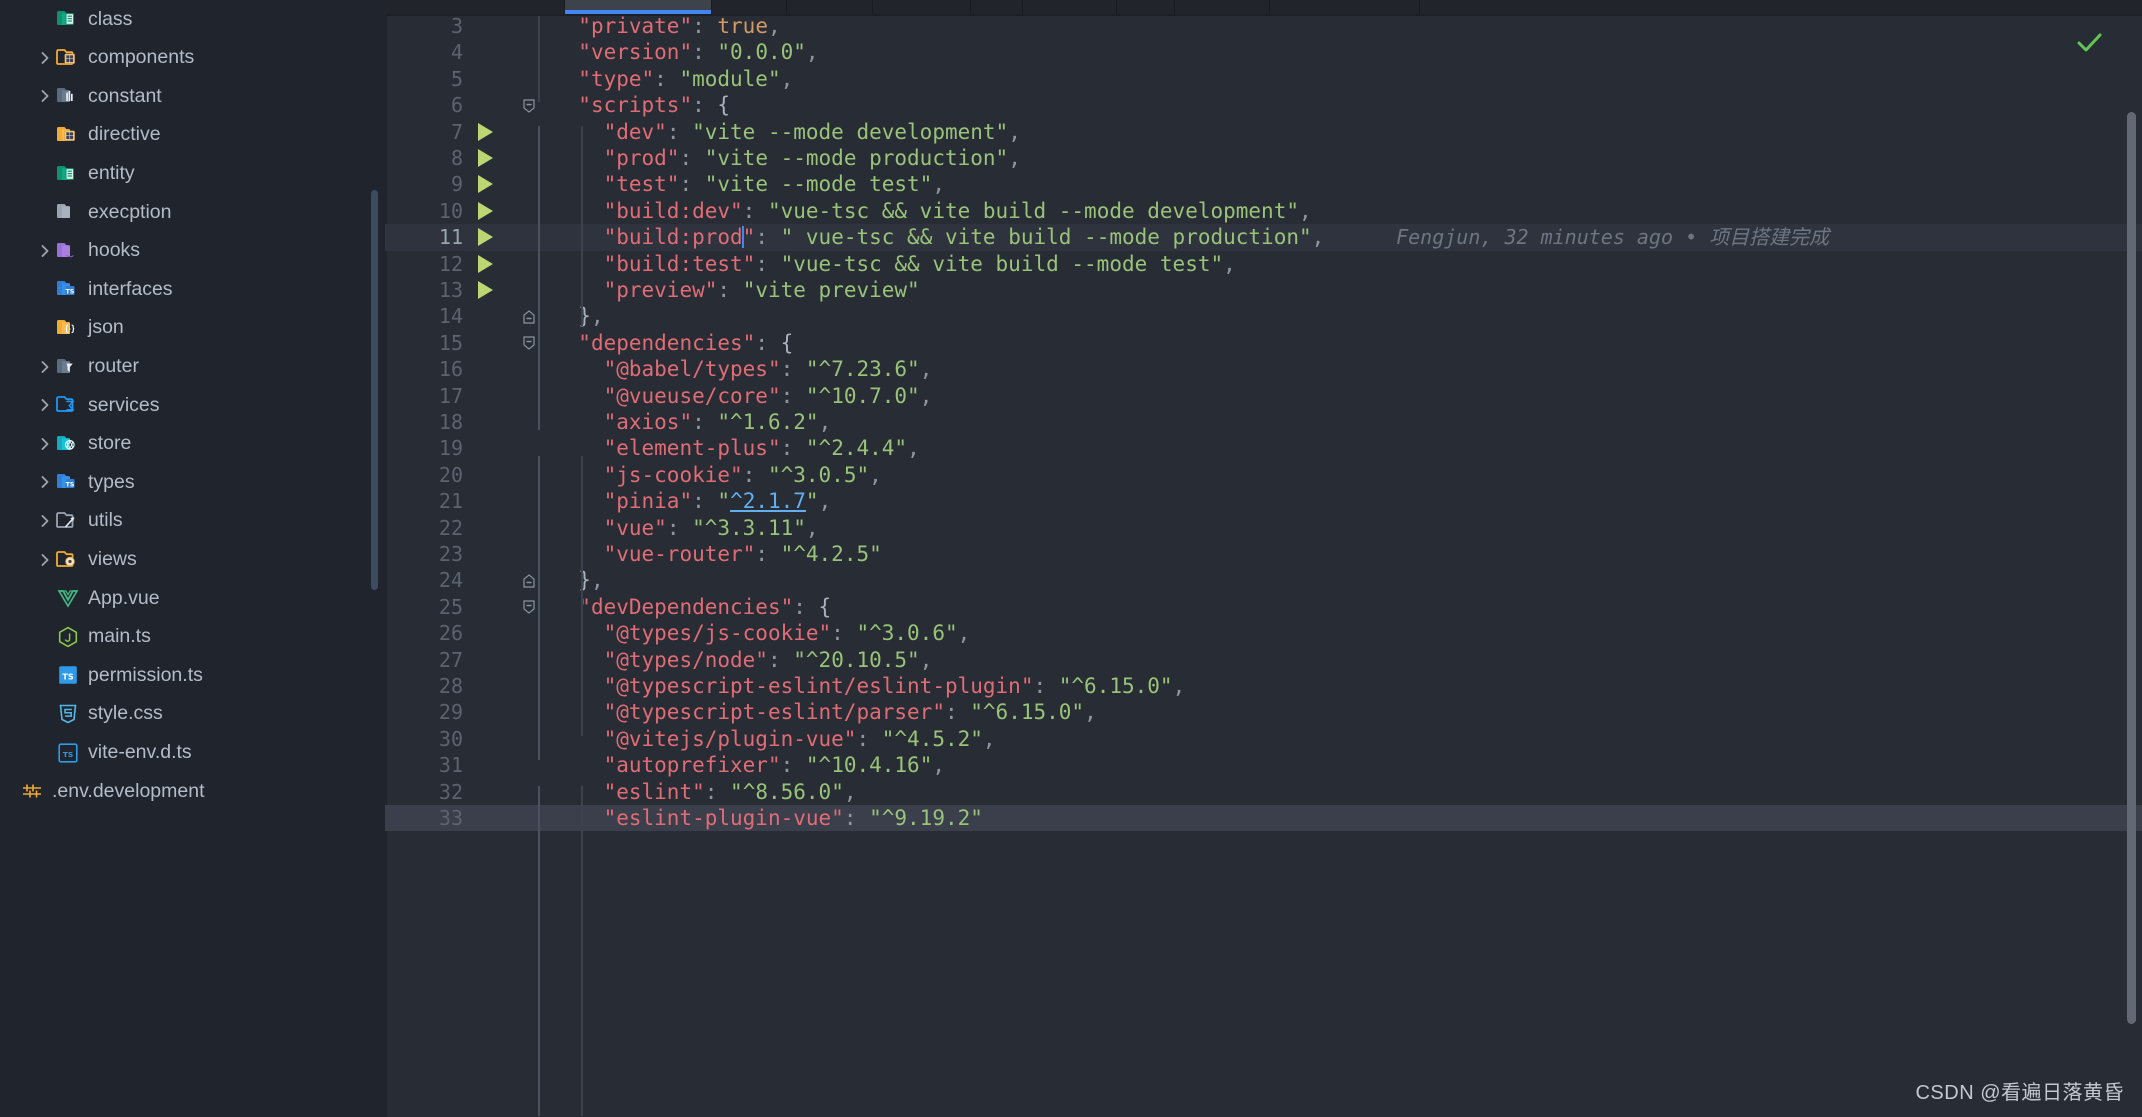 Image resolution: width=2142 pixels, height=1117 pixels. Describe the element at coordinates (192, 444) in the screenshot. I see `tree-item-store: store` at that location.